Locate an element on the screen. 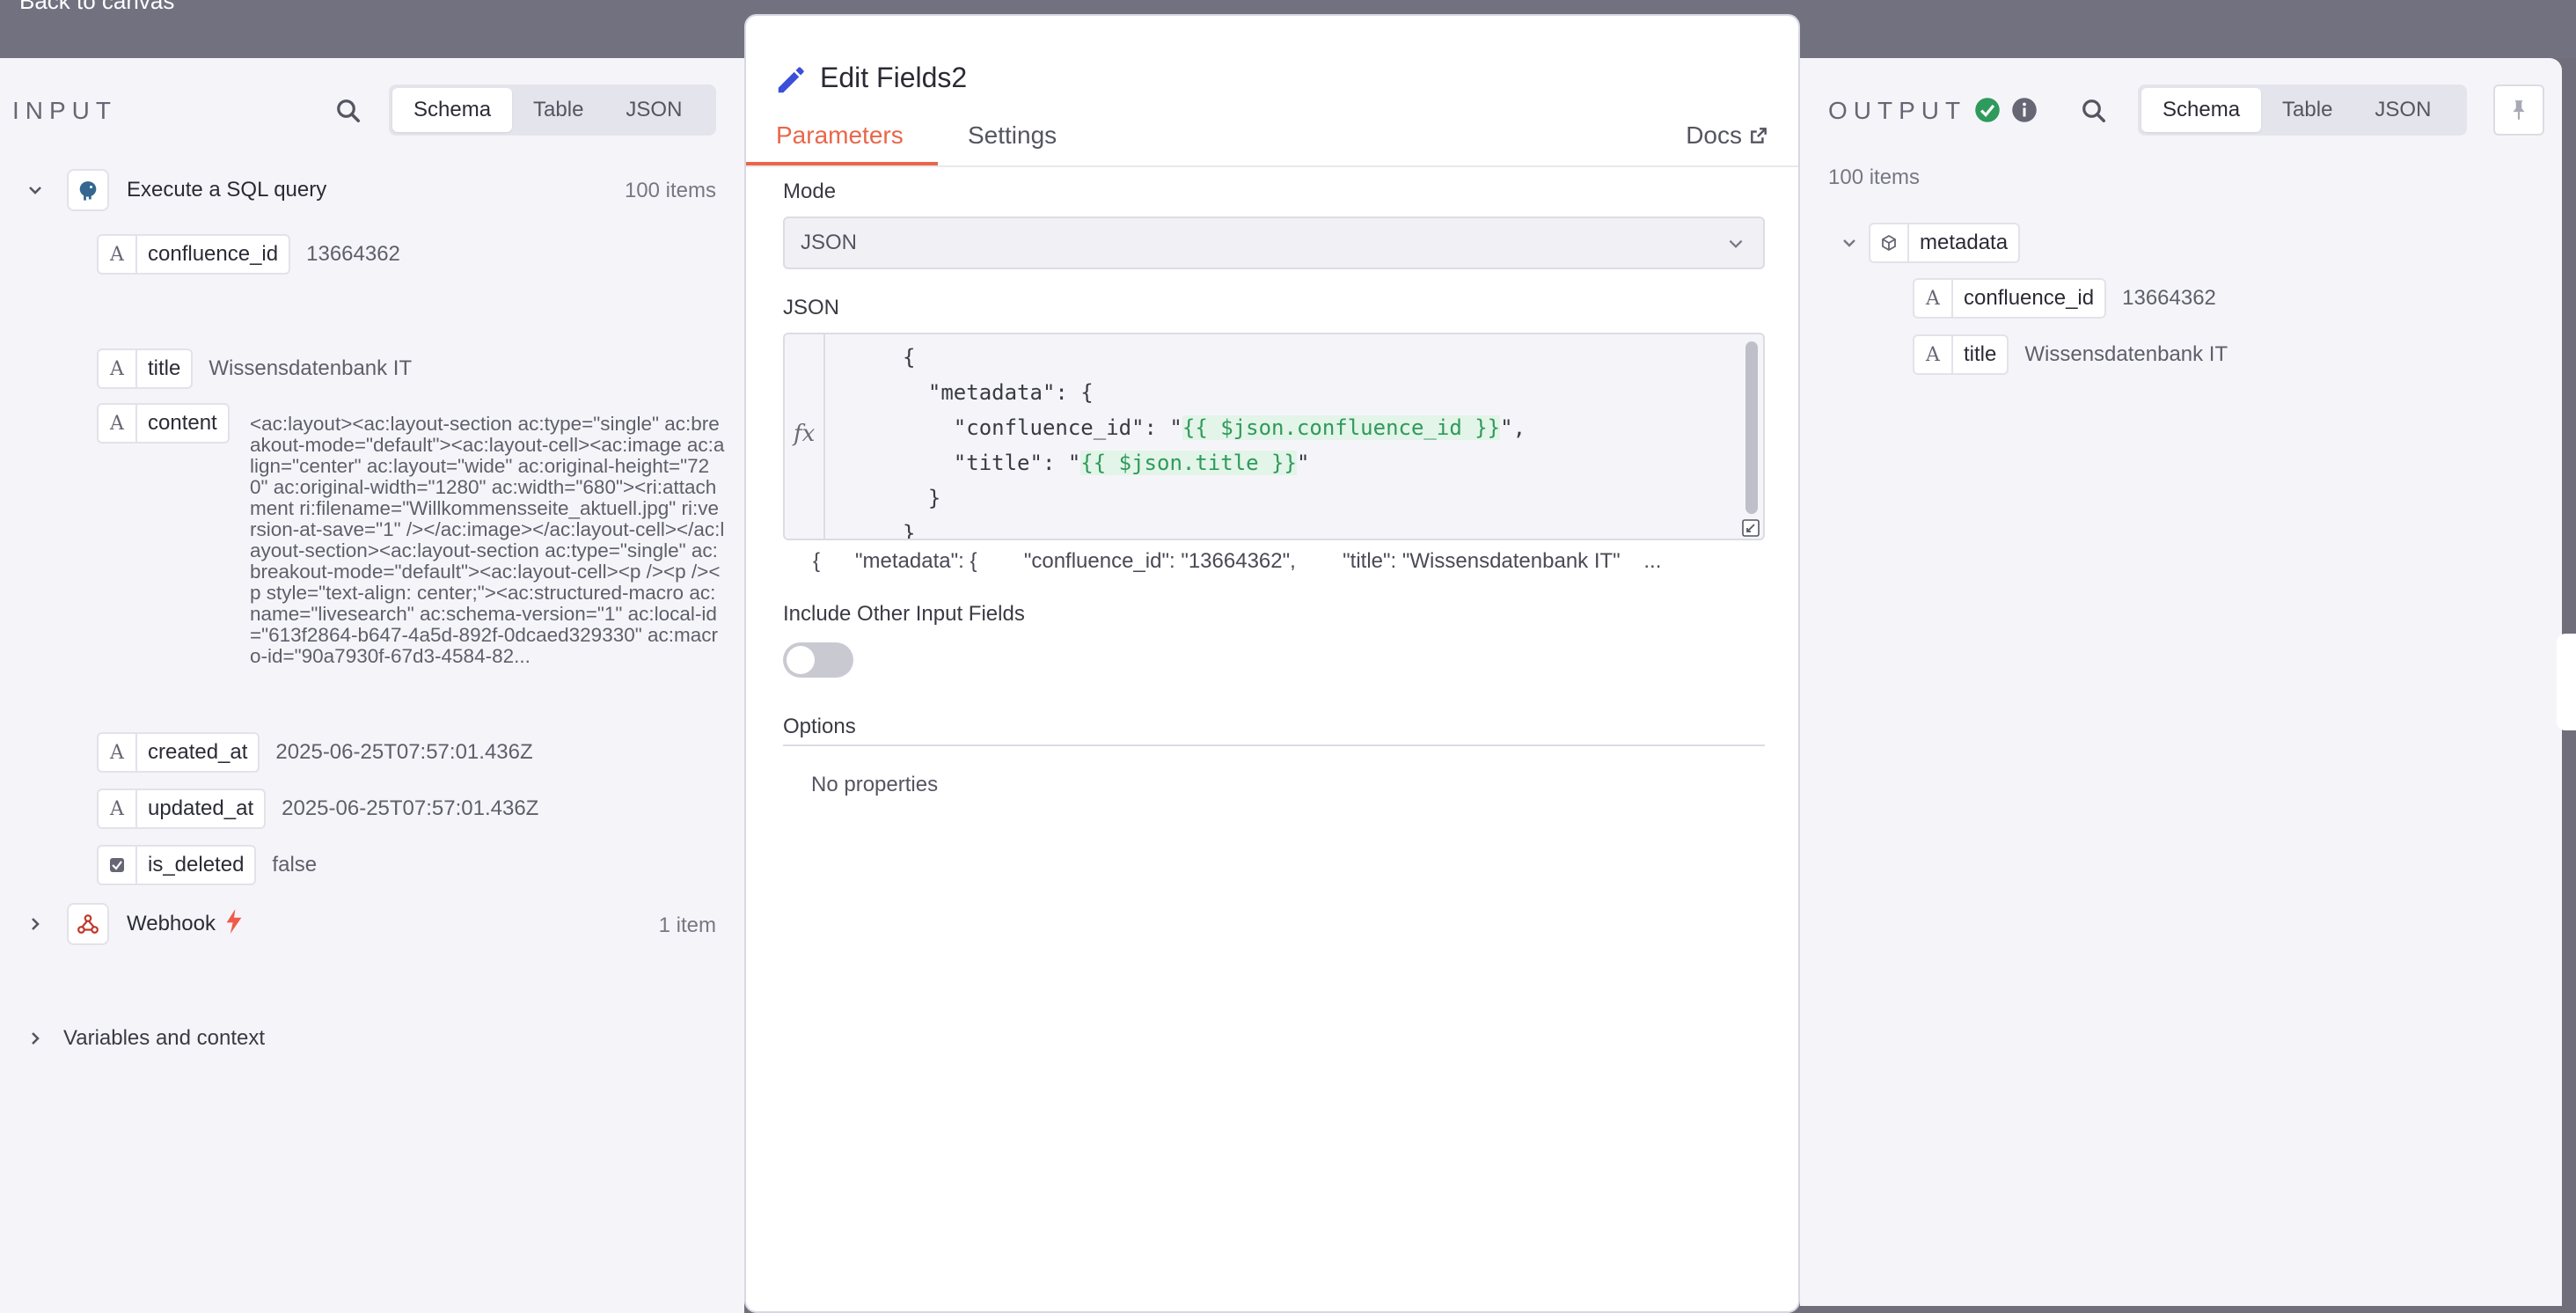 This screenshot has height=1313, width=2576. code-line: { is located at coordinates (909, 357).